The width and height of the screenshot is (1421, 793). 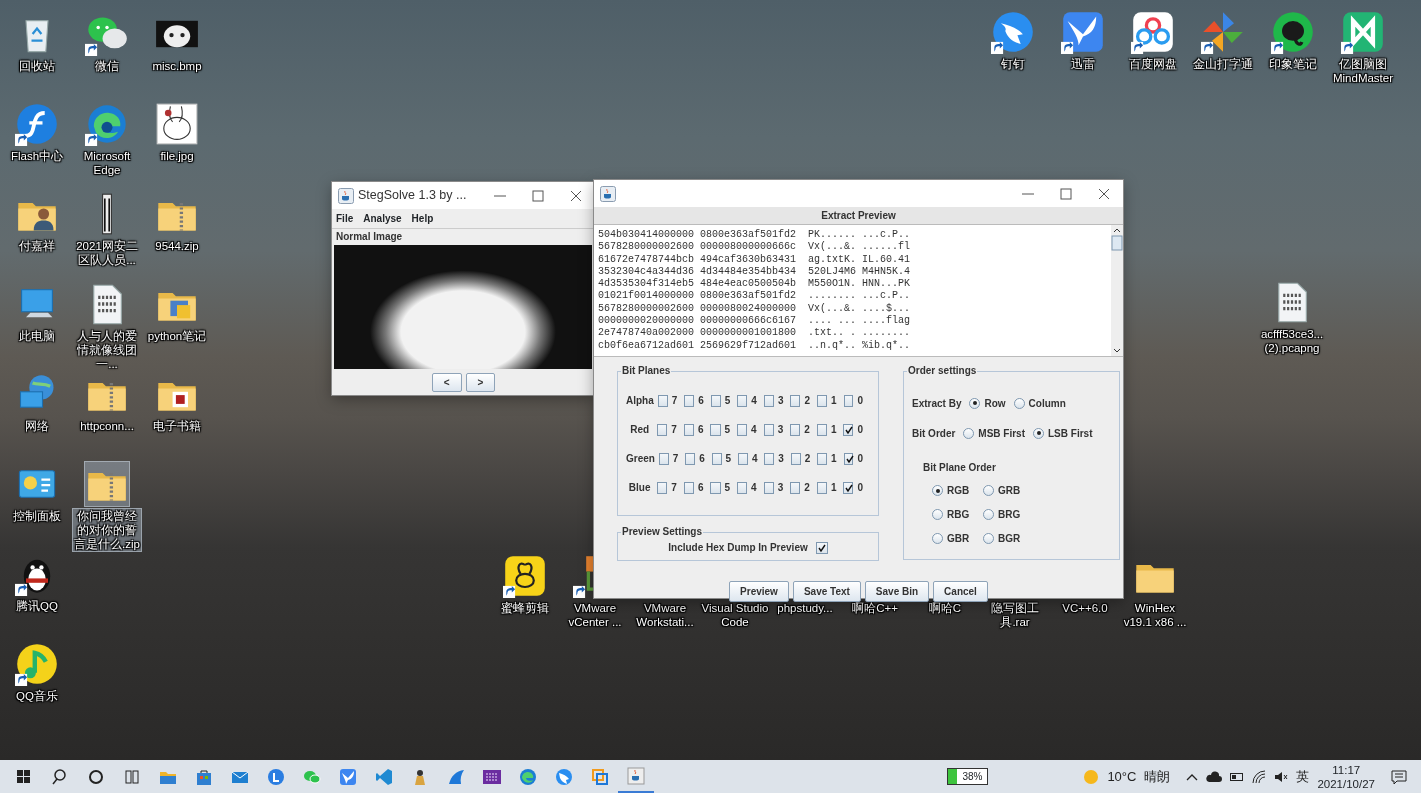 I want to click on icon-label: 啊哈C++, so click(x=875, y=608).